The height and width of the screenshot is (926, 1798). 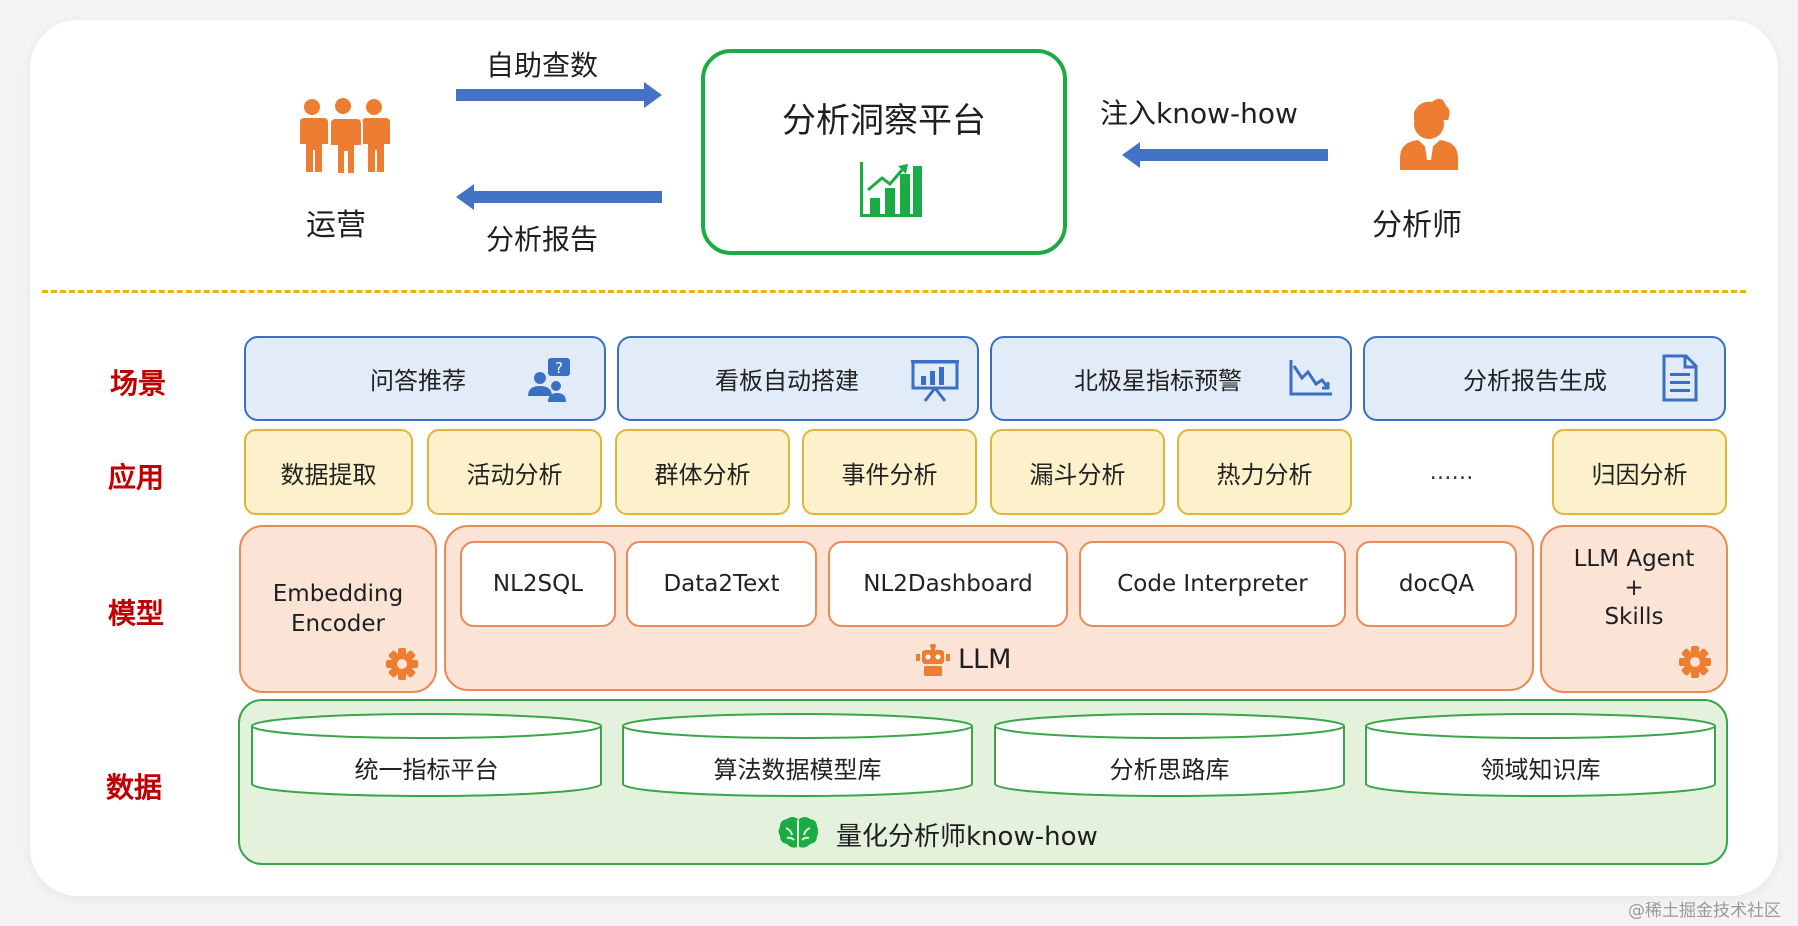 What do you see at coordinates (559, 95) in the screenshot?
I see `arrow-right-icon` at bounding box center [559, 95].